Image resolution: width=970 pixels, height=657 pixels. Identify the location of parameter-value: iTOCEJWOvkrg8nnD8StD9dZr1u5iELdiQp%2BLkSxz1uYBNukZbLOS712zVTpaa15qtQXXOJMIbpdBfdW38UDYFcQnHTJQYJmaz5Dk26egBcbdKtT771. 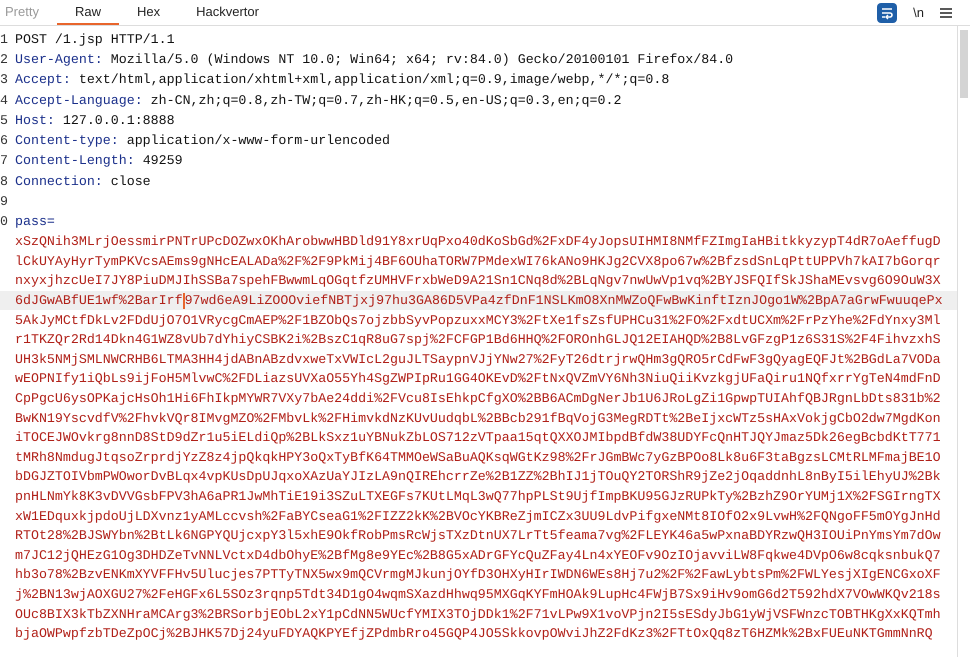
(478, 438).